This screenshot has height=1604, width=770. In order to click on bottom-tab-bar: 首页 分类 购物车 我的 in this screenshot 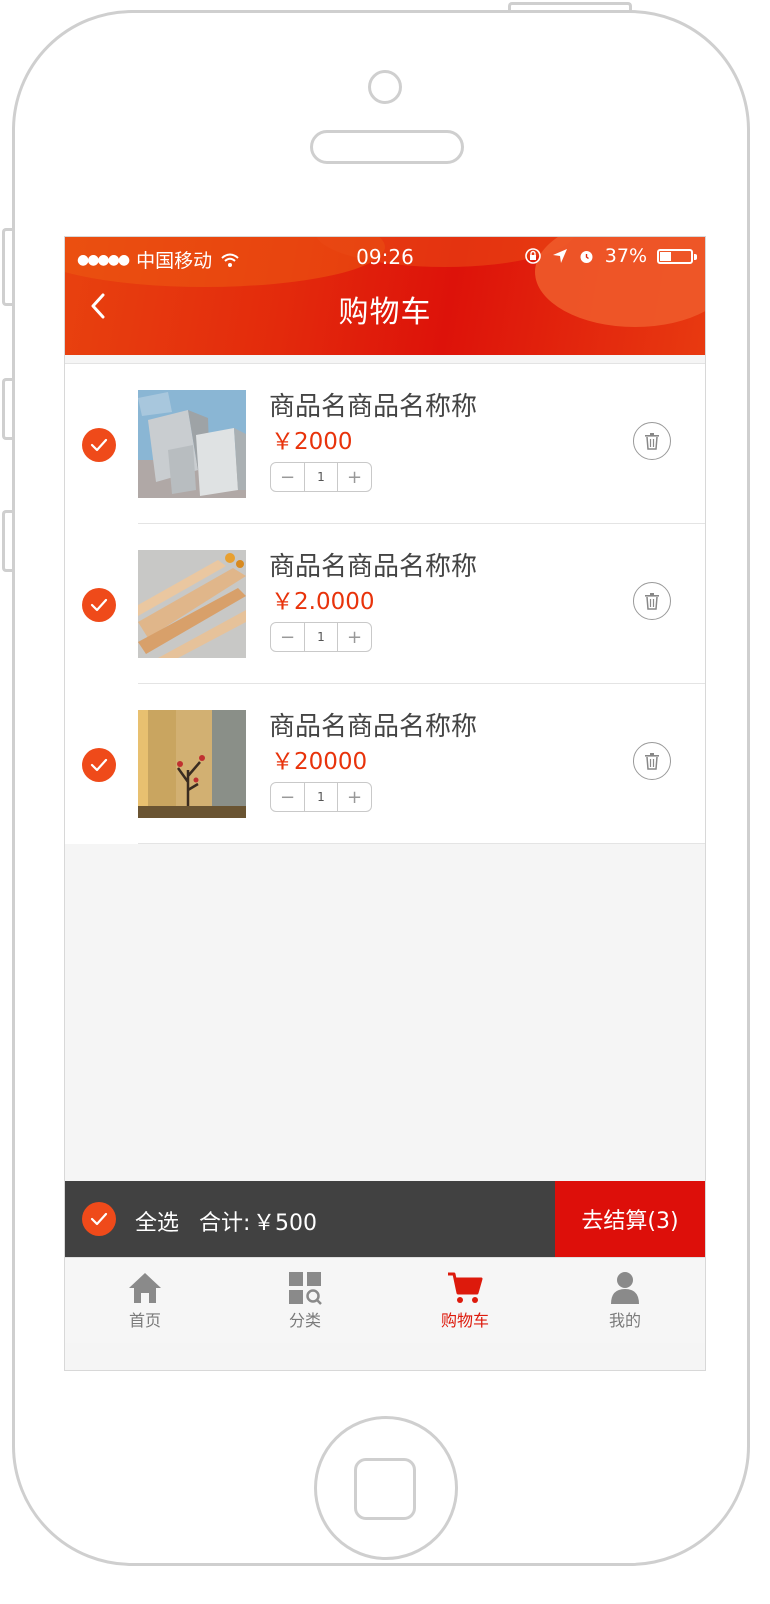, I will do `click(385, 1300)`.